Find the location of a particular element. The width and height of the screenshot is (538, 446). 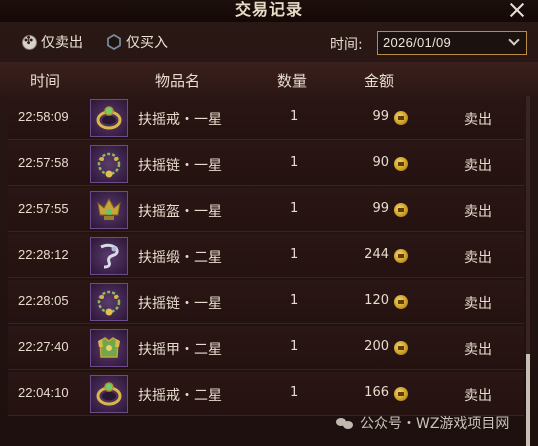

table-row: 22:04:10 扶摇戒・二星 1 166 卖出 is located at coordinates (266, 394).